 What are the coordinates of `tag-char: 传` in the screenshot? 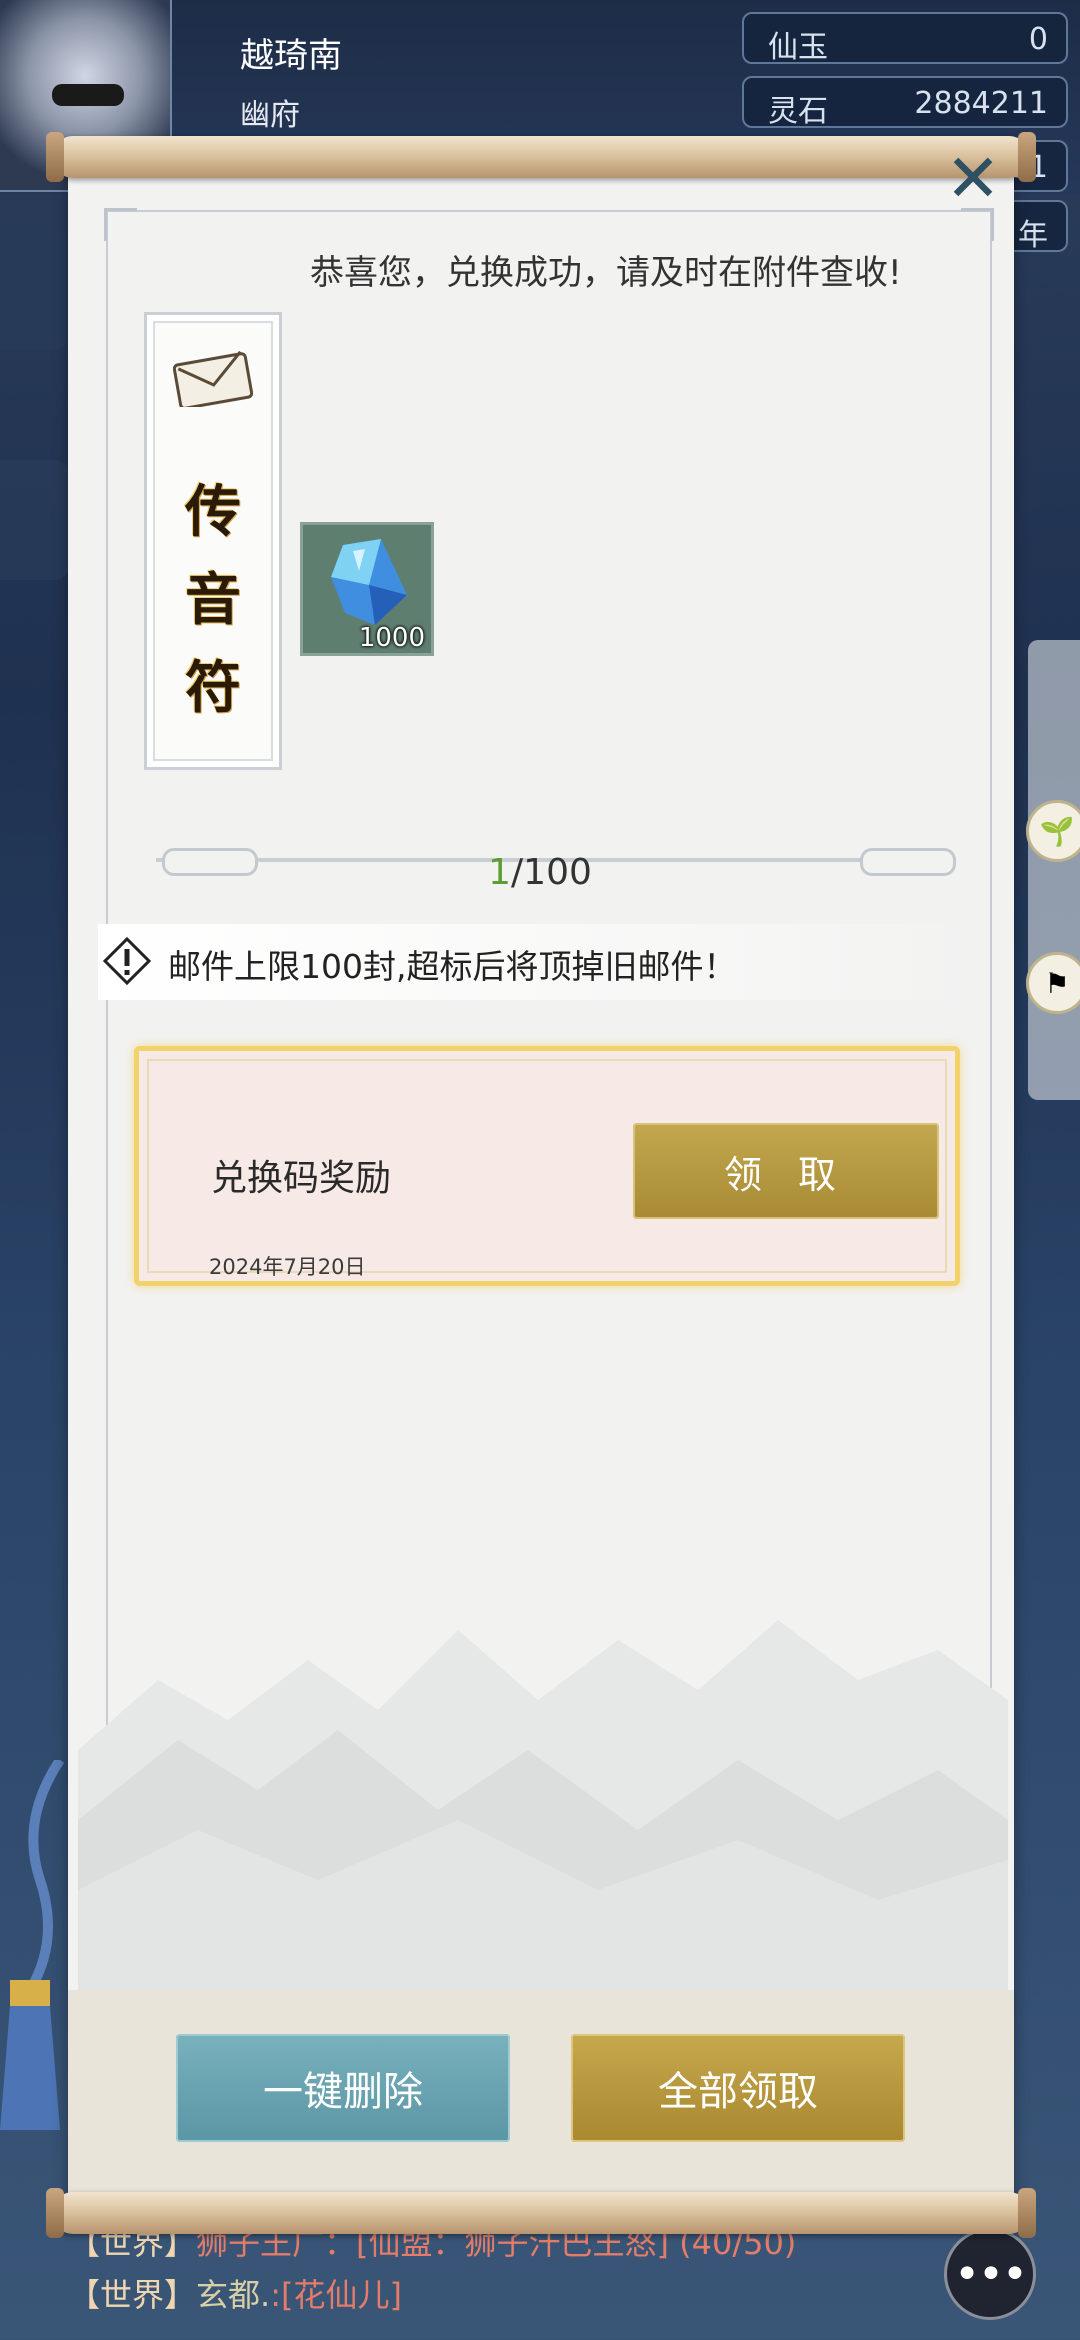 It's located at (213, 512).